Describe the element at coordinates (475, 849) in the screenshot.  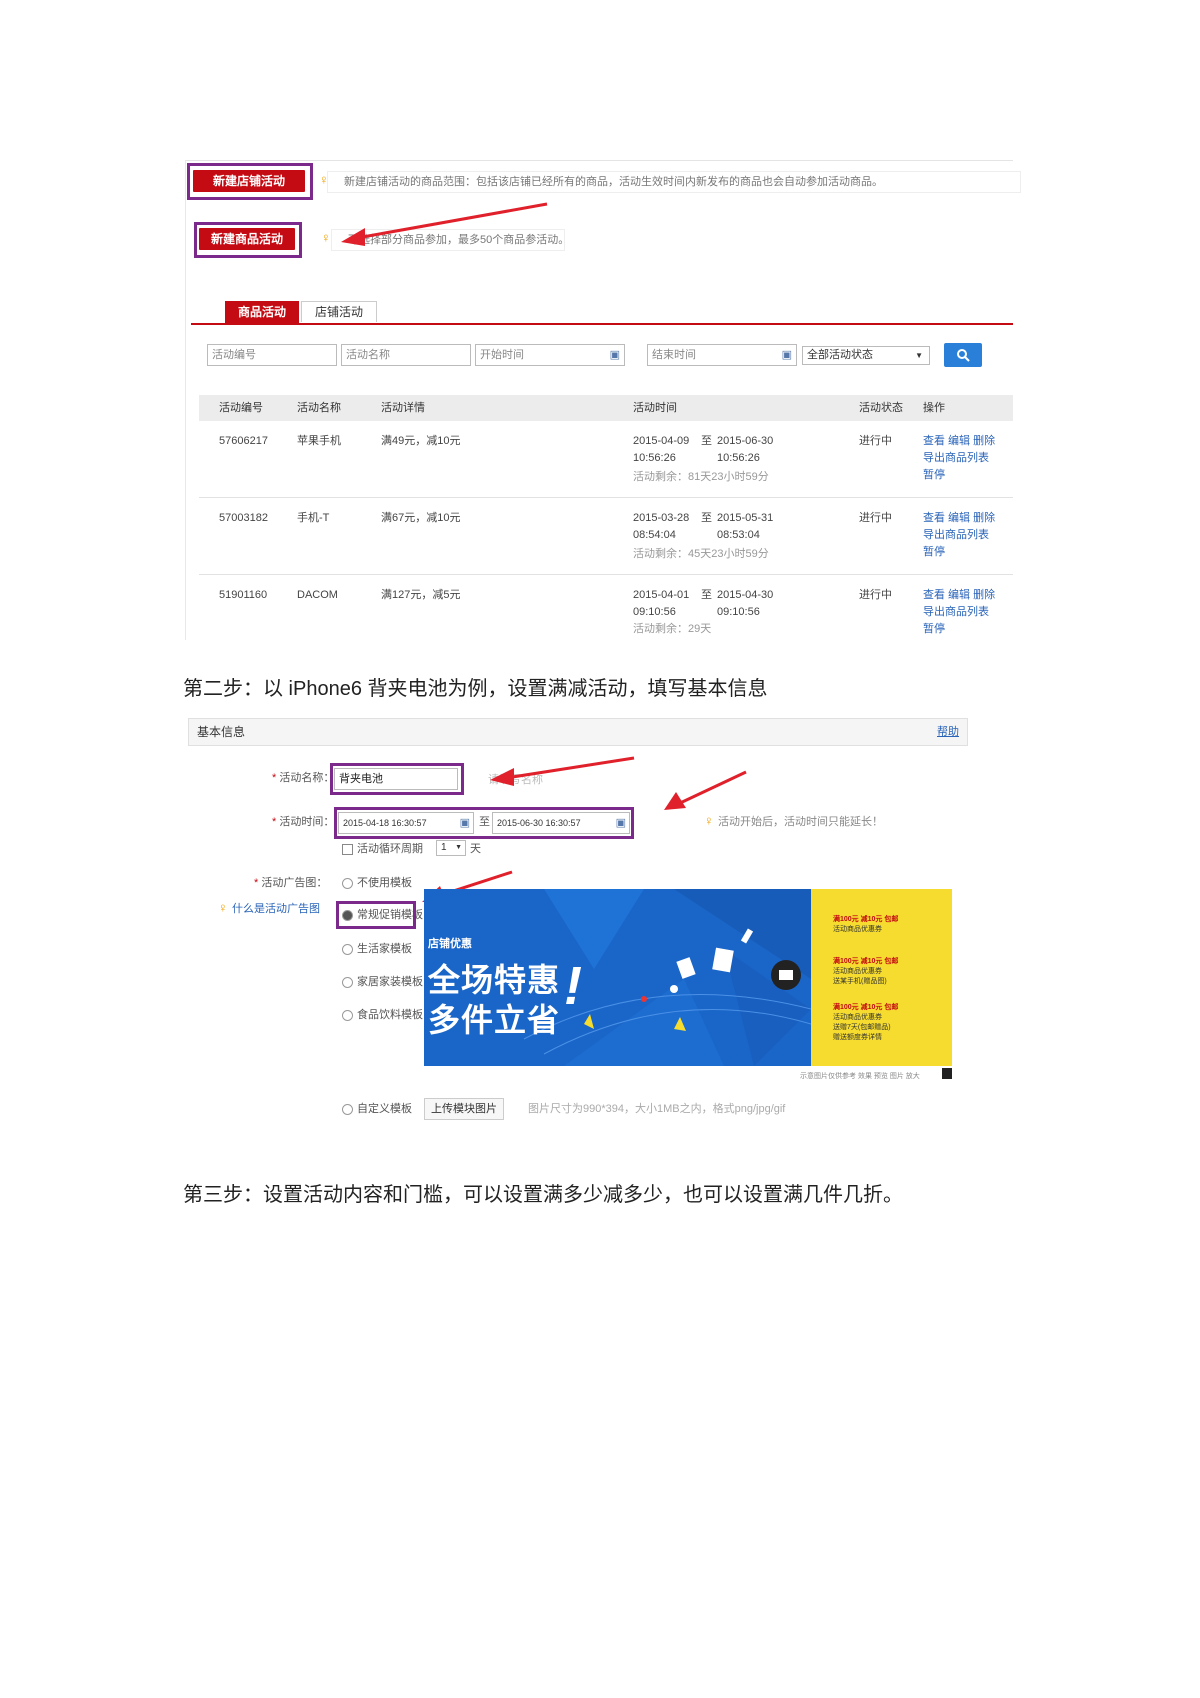
I see `repeat-unit: 天` at that location.